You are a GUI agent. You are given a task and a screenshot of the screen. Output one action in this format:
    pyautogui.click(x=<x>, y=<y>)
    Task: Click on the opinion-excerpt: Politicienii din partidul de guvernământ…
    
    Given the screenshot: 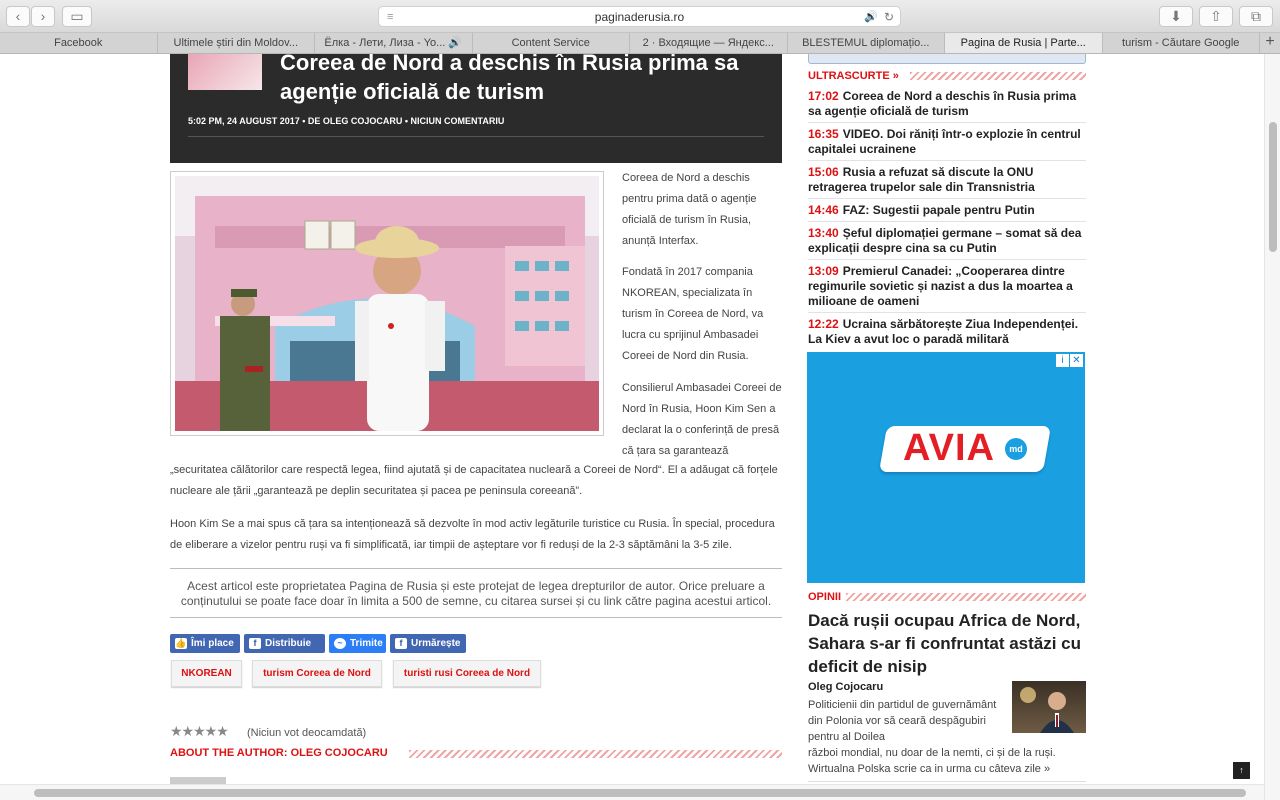 What is the action you would take?
    pyautogui.click(x=902, y=721)
    